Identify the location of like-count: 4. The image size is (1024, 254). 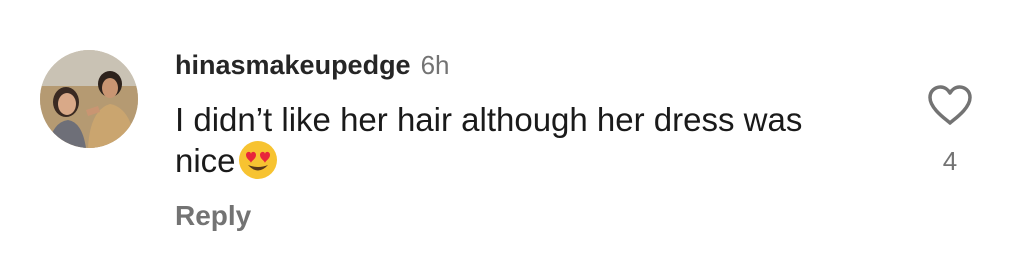
(950, 161).